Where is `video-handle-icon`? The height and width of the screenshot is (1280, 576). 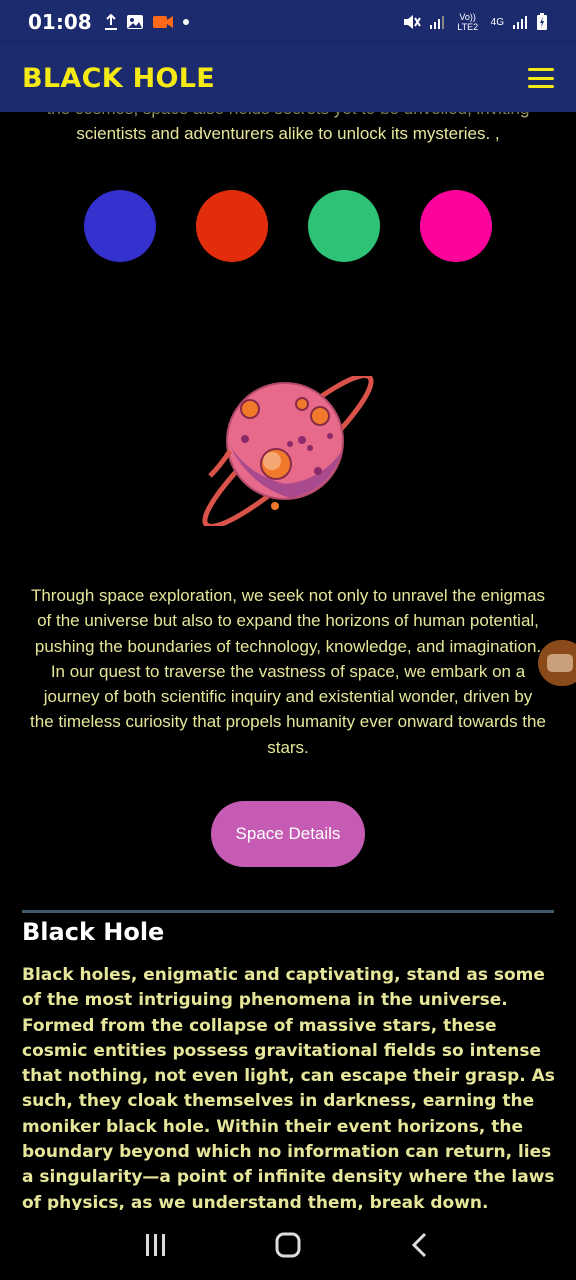
video-handle-icon is located at coordinates (560, 663).